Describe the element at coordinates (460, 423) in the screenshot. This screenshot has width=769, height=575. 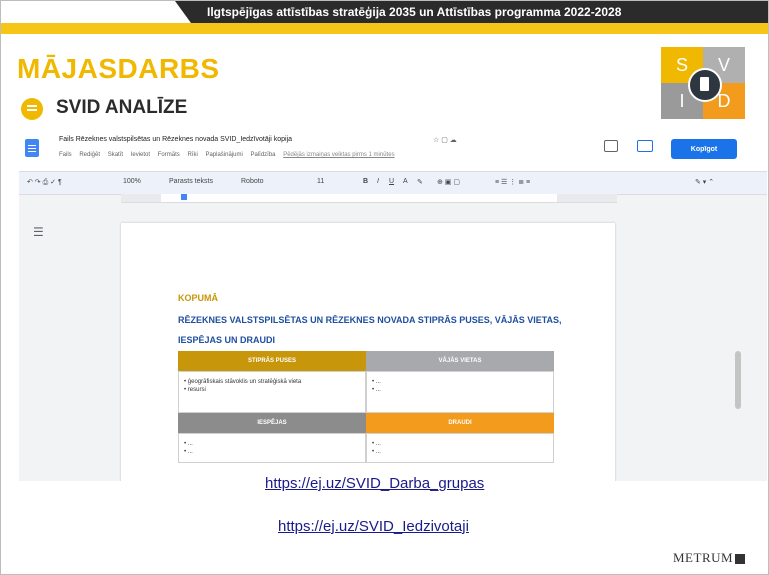
I see `threats-header: DRAUDI` at that location.